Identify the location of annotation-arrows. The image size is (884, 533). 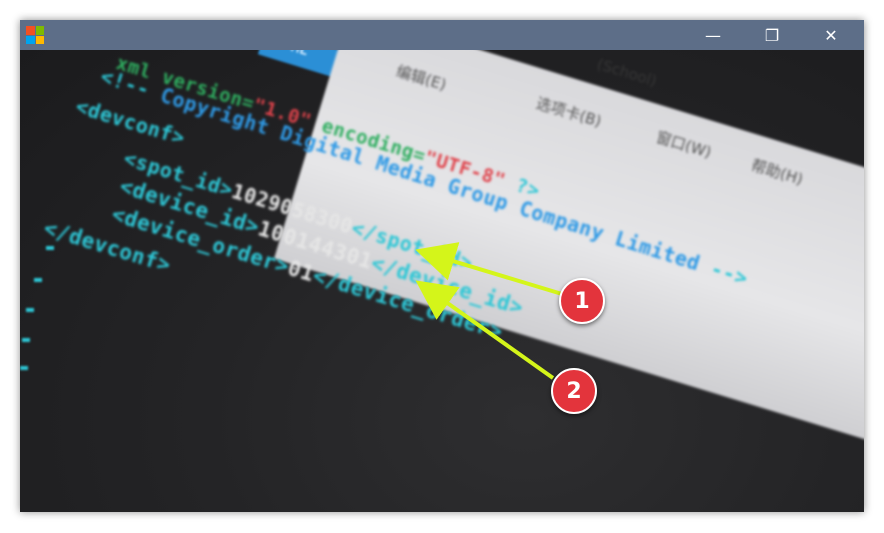
(489, 311).